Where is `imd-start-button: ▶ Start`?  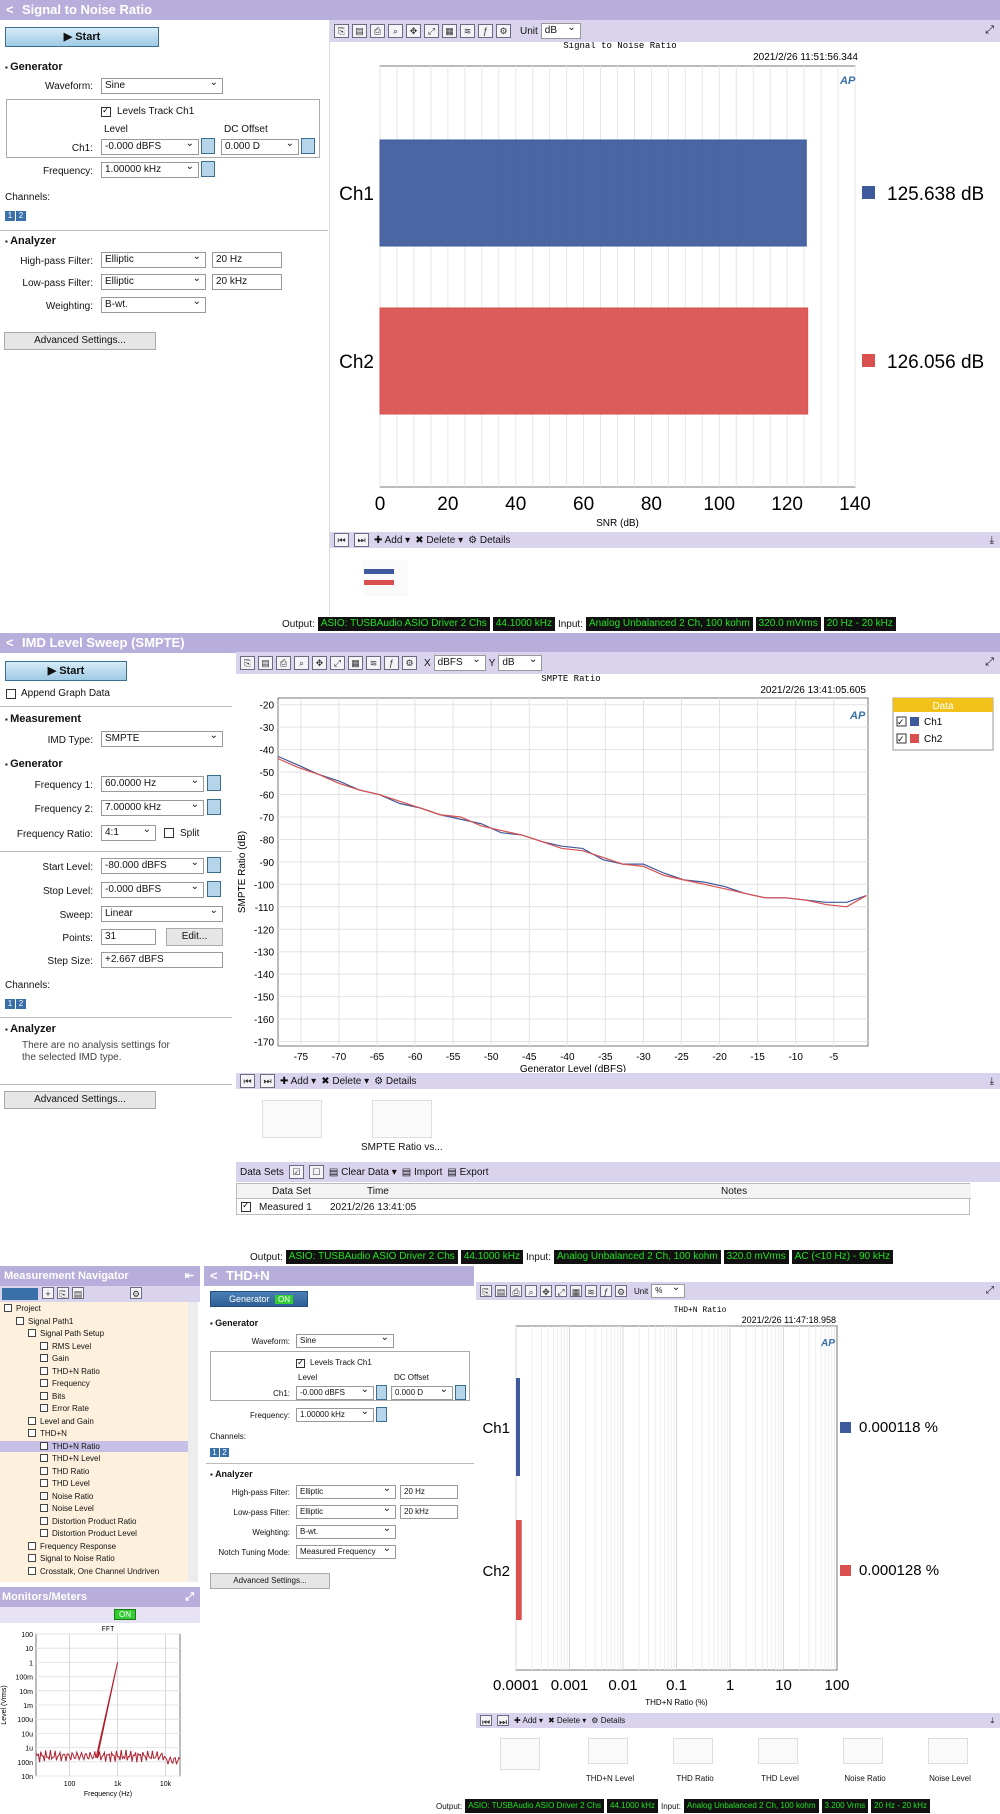
imd-start-button: ▶ Start is located at coordinates (66, 671).